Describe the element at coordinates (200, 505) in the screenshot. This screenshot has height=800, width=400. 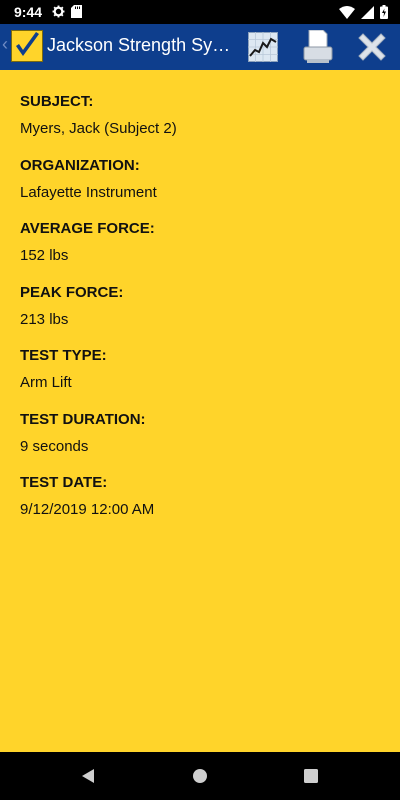
I see `field-test-date: TEST DATE: 9/12/2019 12:00 AM` at that location.